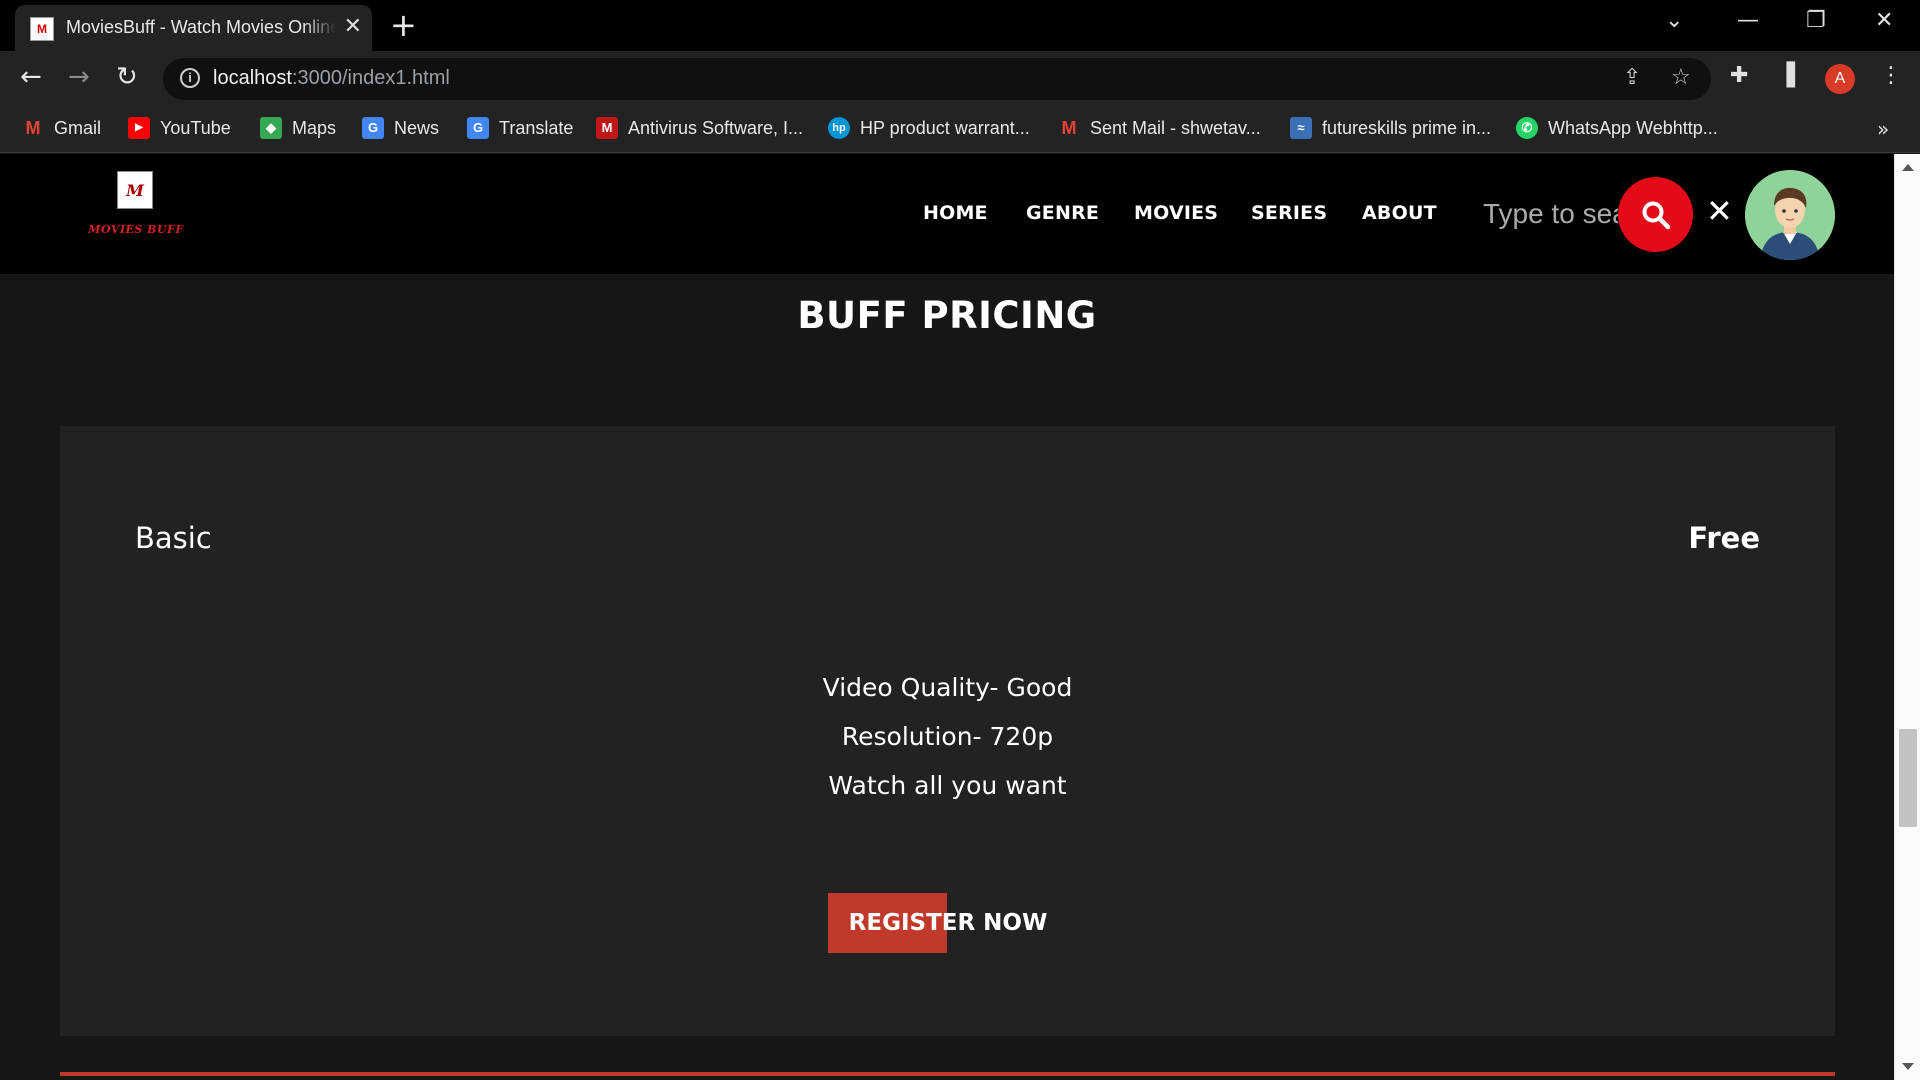 The width and height of the screenshot is (1920, 1080). I want to click on more-bookmarks-icon: », so click(1883, 129).